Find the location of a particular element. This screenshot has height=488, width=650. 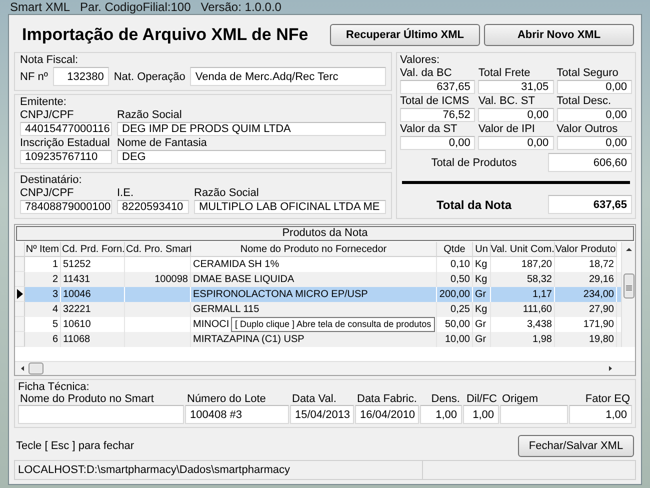

page-title: Importação de Arquivo XML de NFe is located at coordinates (165, 35).